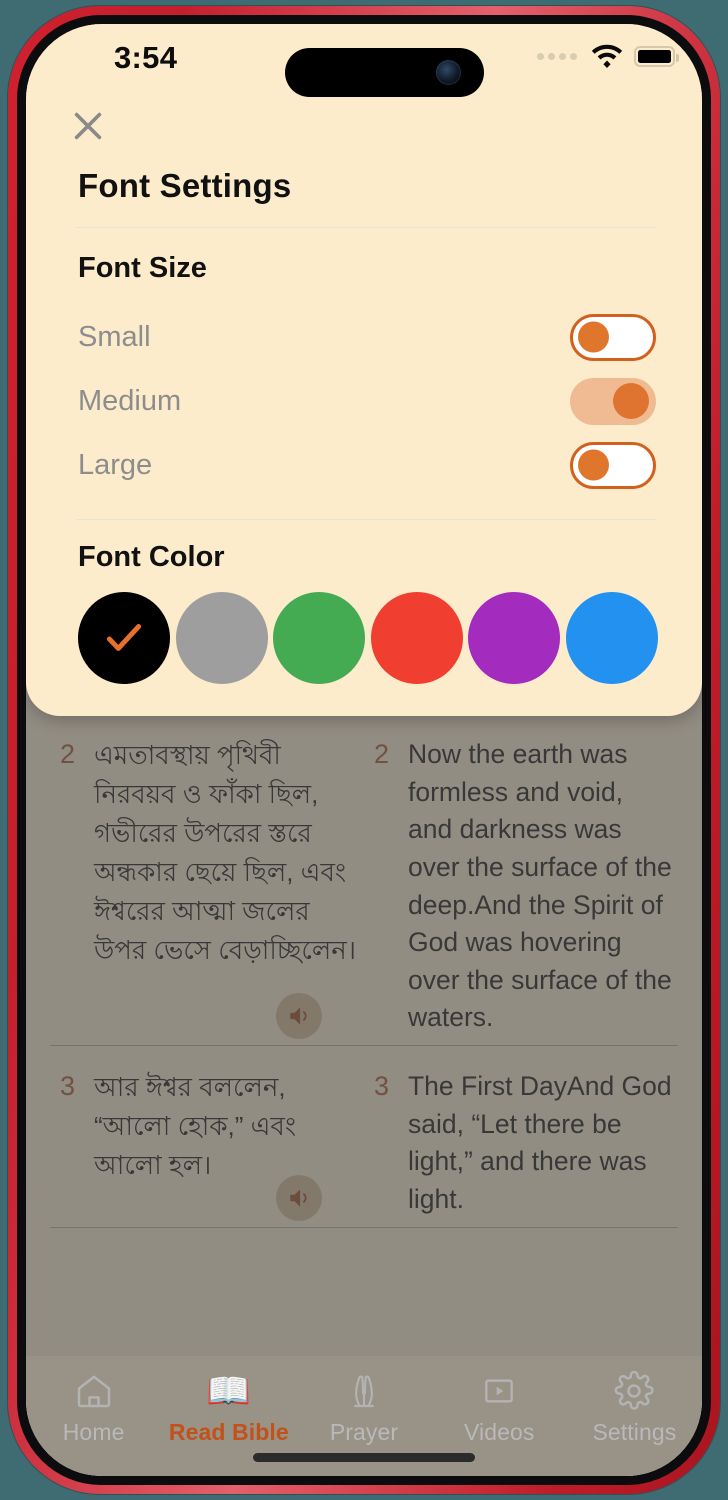 The height and width of the screenshot is (1500, 728). I want to click on tab-home: Home, so click(93, 1408).